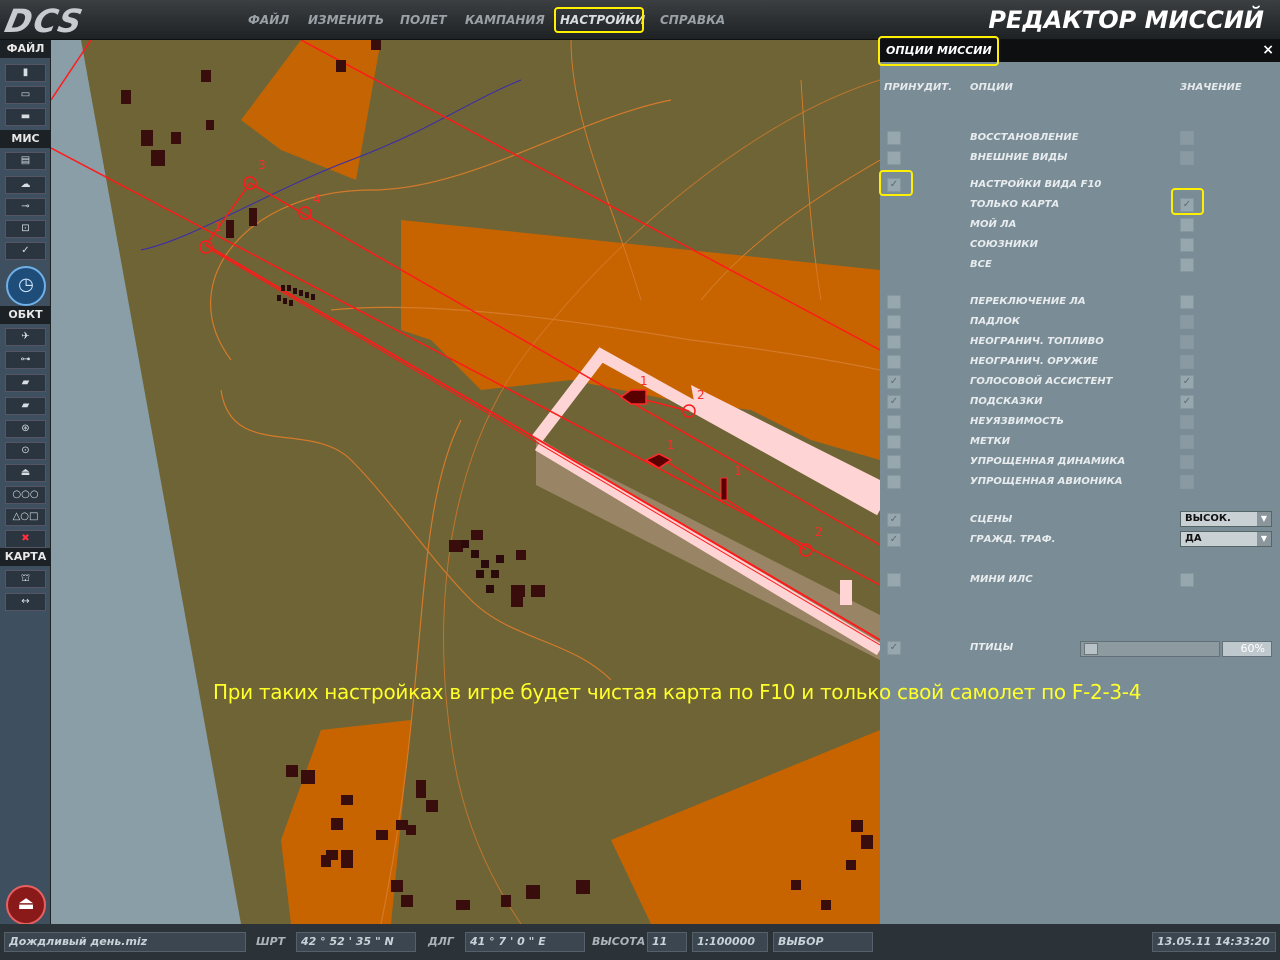  I want to click on menu-file: ФАЙЛ, so click(268, 20).